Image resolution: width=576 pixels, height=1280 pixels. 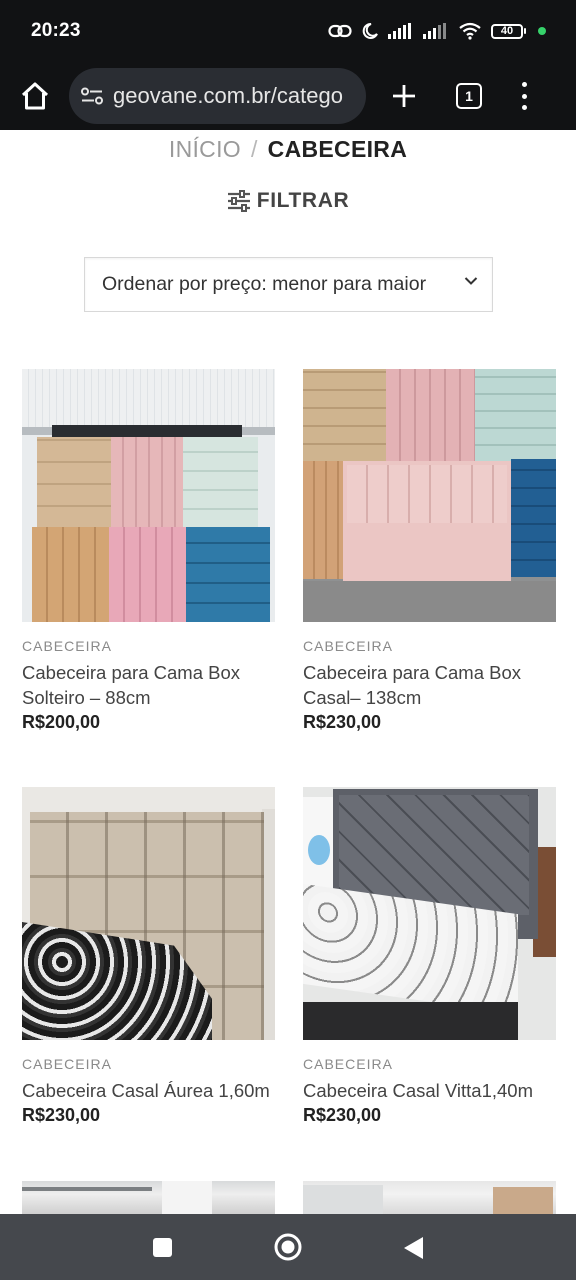 What do you see at coordinates (303, 200) in the screenshot?
I see `filter-label: FILTRAR` at bounding box center [303, 200].